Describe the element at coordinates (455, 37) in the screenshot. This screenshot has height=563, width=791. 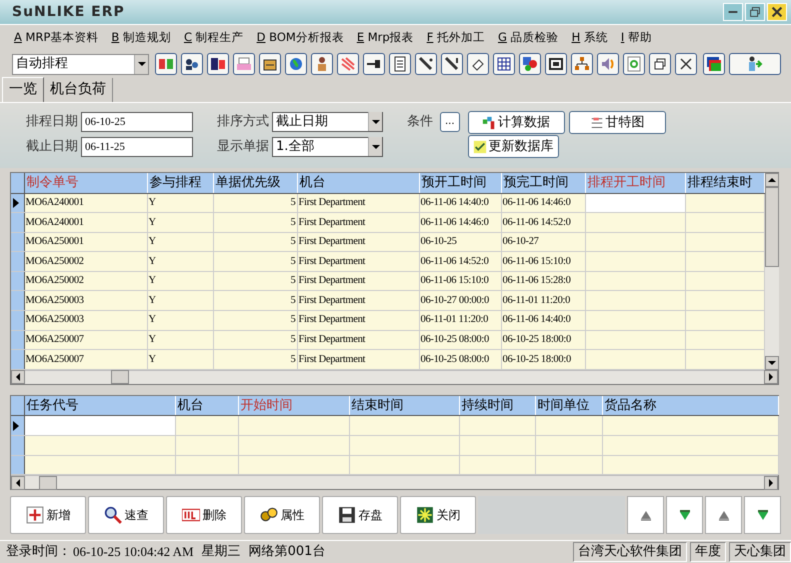
I see `menu-item: F 托外加工` at that location.